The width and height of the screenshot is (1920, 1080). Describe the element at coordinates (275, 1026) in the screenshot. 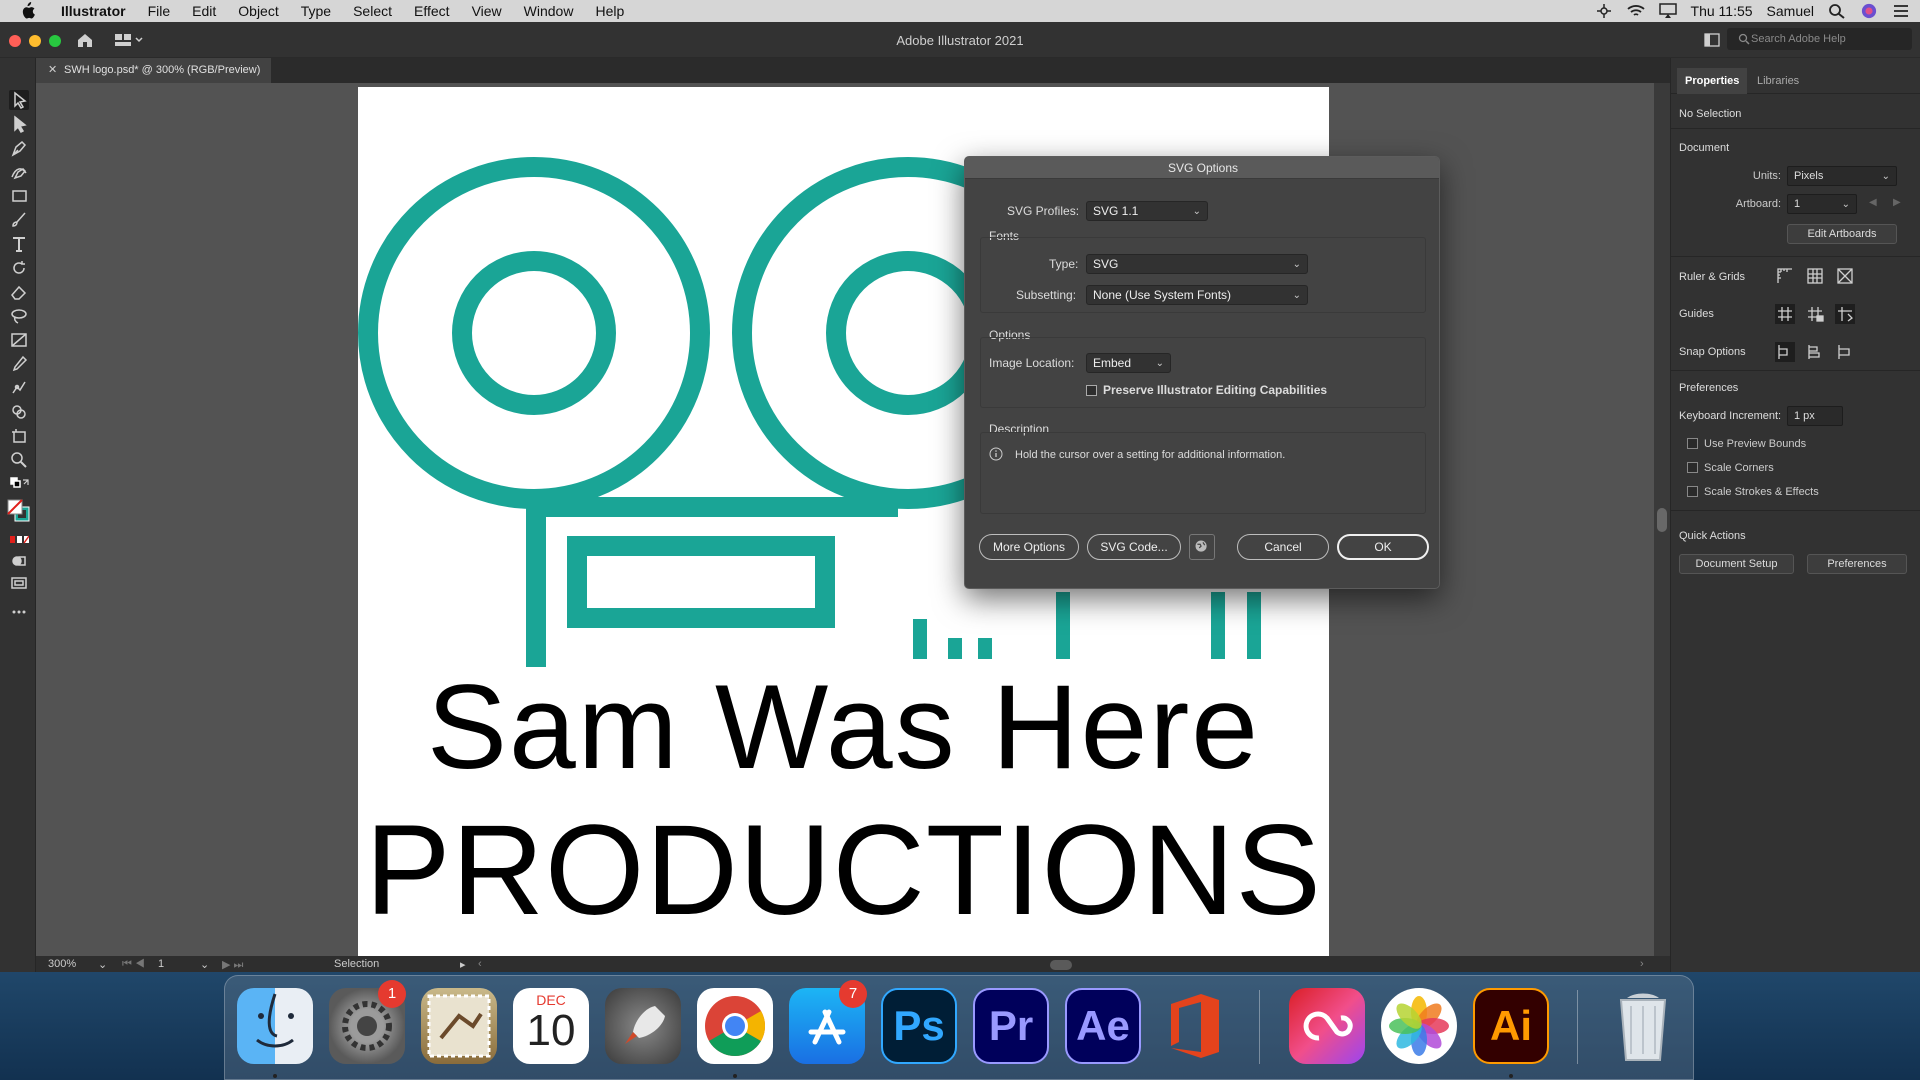

I see `finder-icon` at that location.